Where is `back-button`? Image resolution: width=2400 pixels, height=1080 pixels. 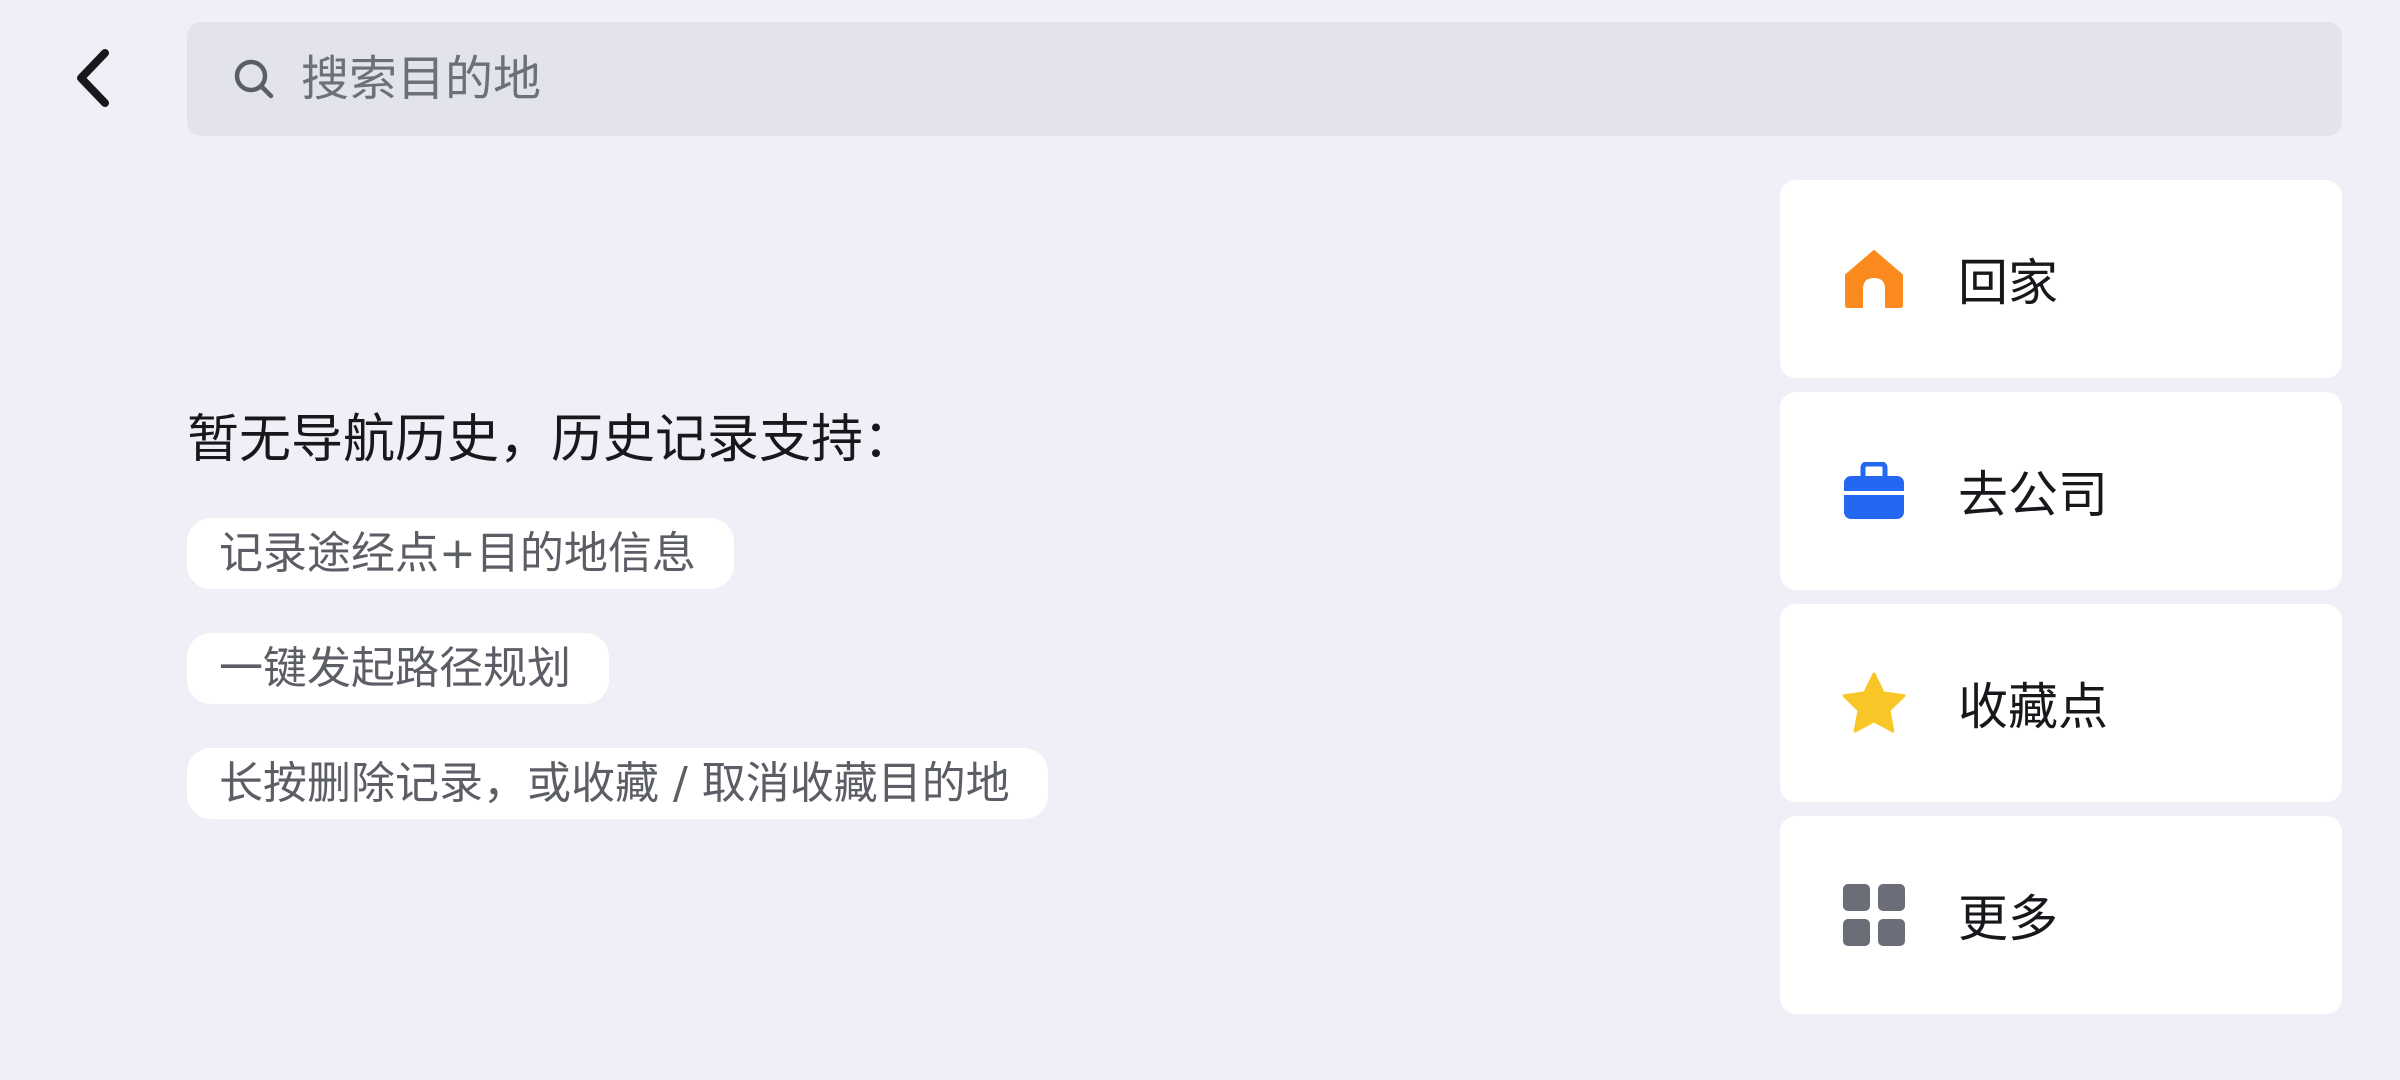 back-button is located at coordinates (92, 78).